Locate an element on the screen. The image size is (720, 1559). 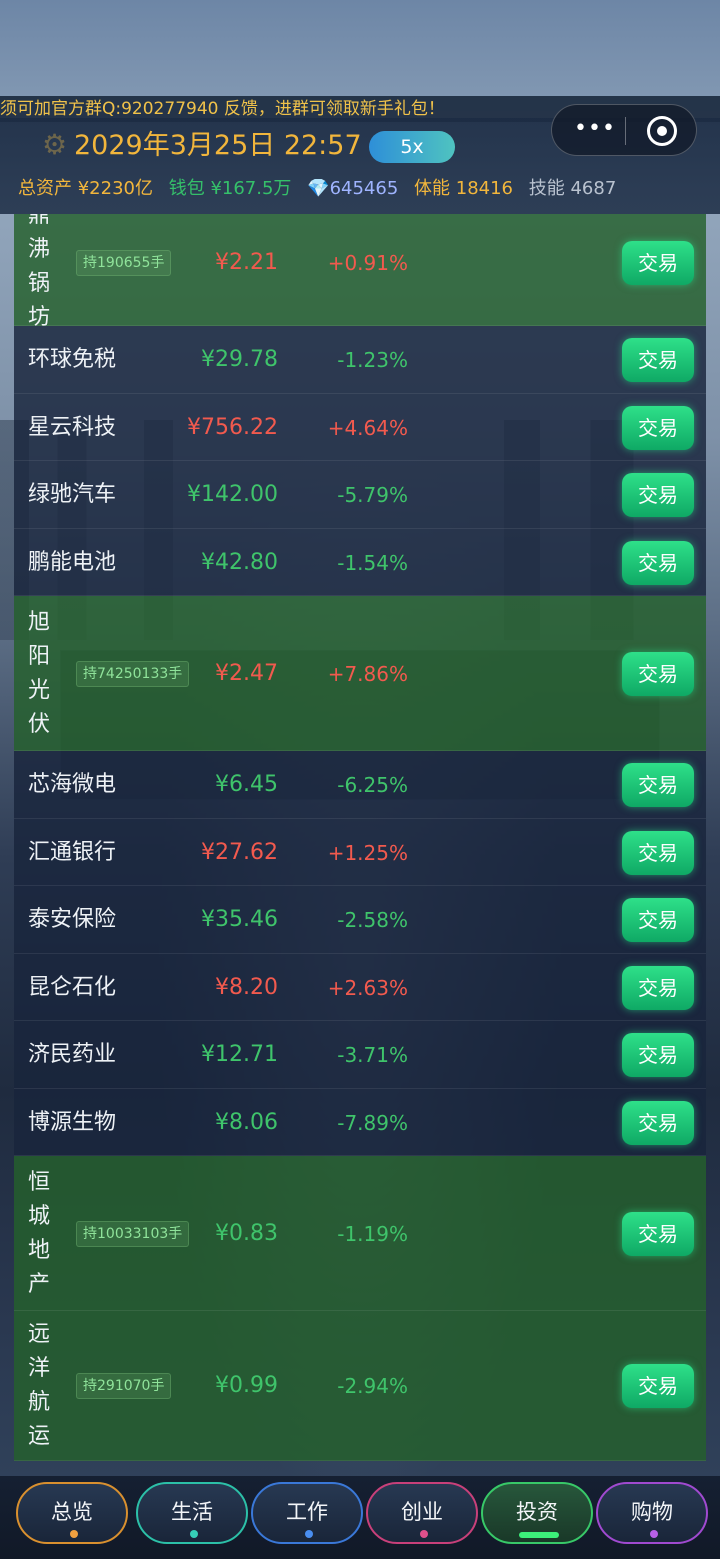
stock-name: 昆仑石化 is located at coordinates (72, 987).